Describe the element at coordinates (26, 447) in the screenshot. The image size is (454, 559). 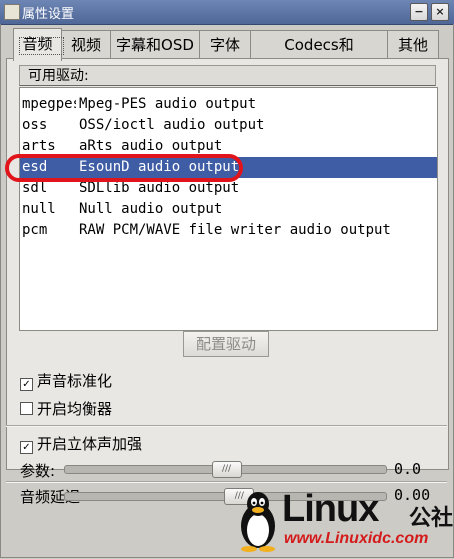
I see `surround-checkbox: ✓` at that location.